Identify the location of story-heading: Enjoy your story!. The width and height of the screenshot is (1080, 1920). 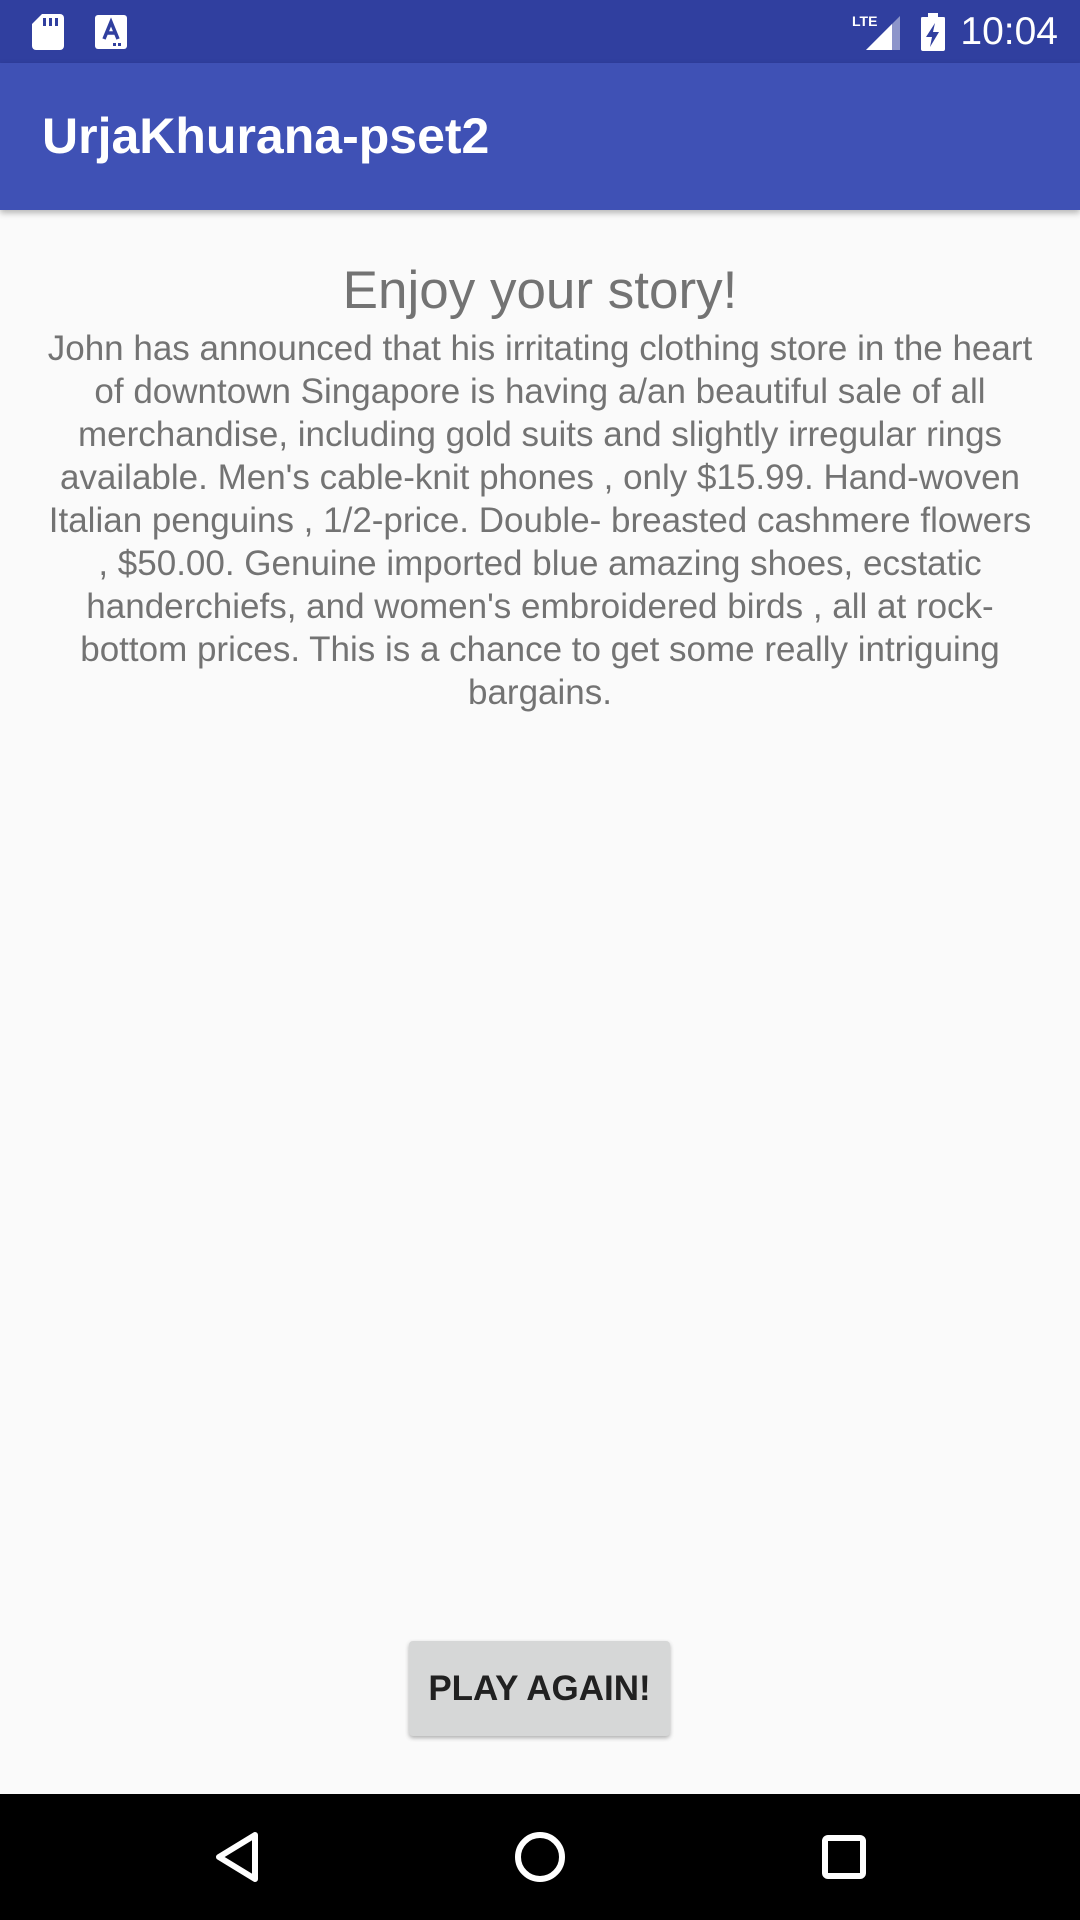
(540, 290).